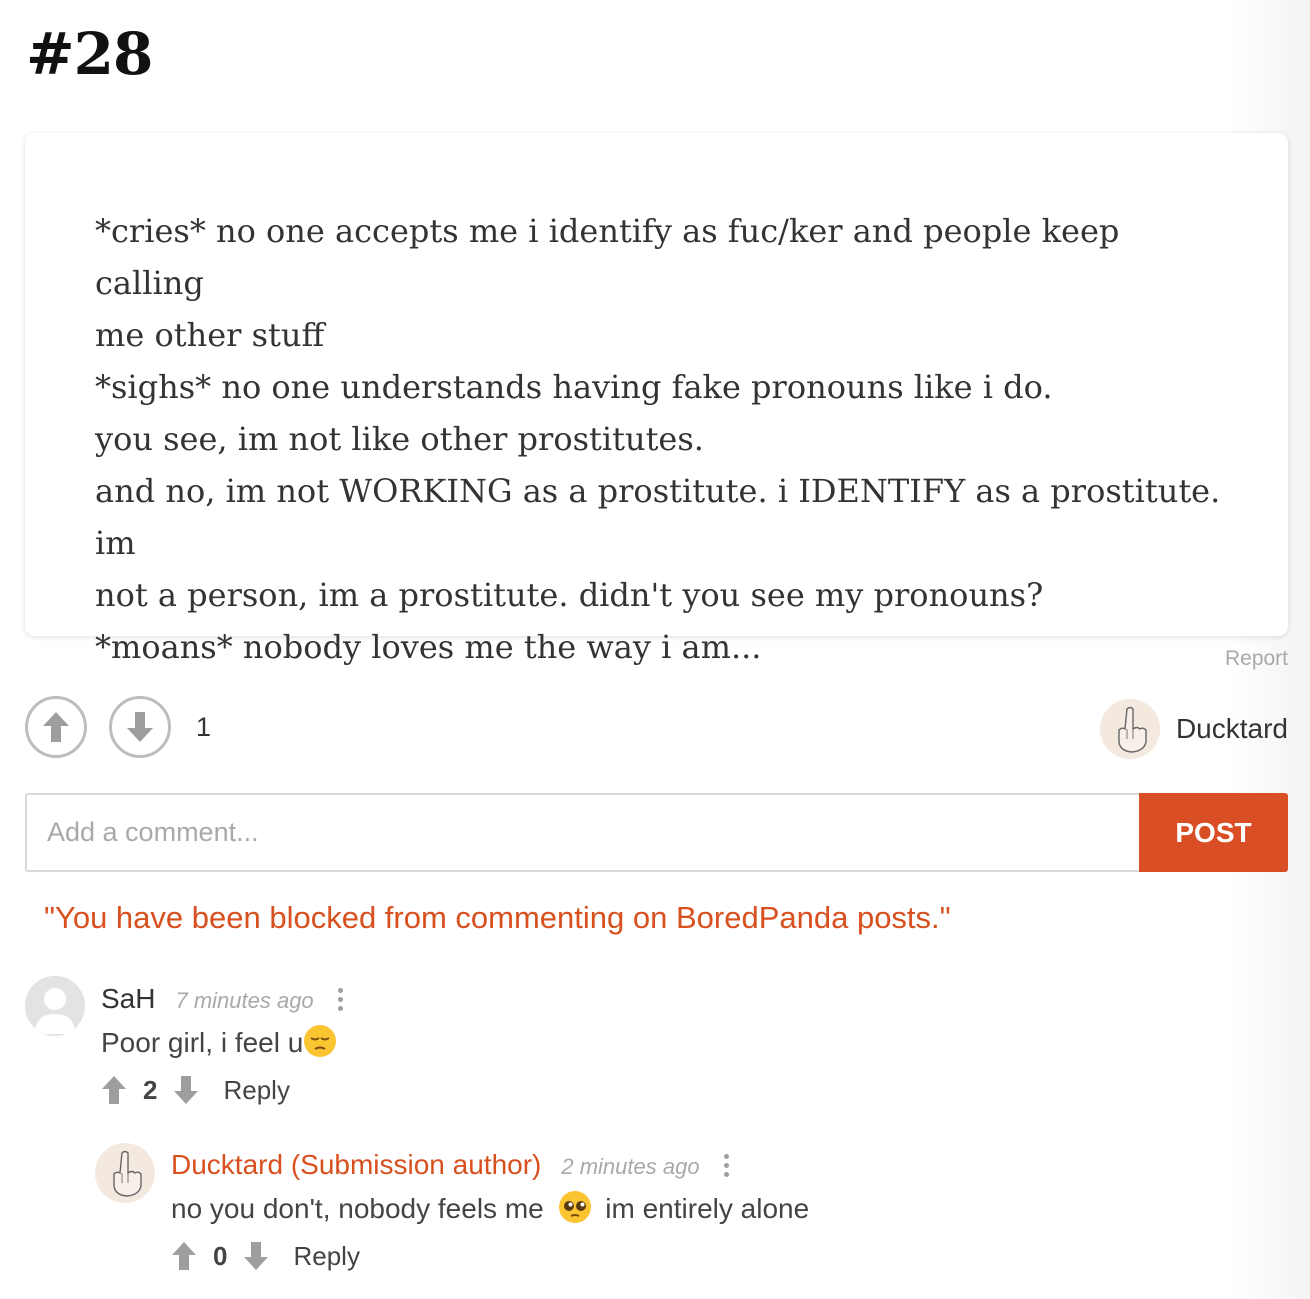  I want to click on author-name: Ducktard, so click(1232, 729).